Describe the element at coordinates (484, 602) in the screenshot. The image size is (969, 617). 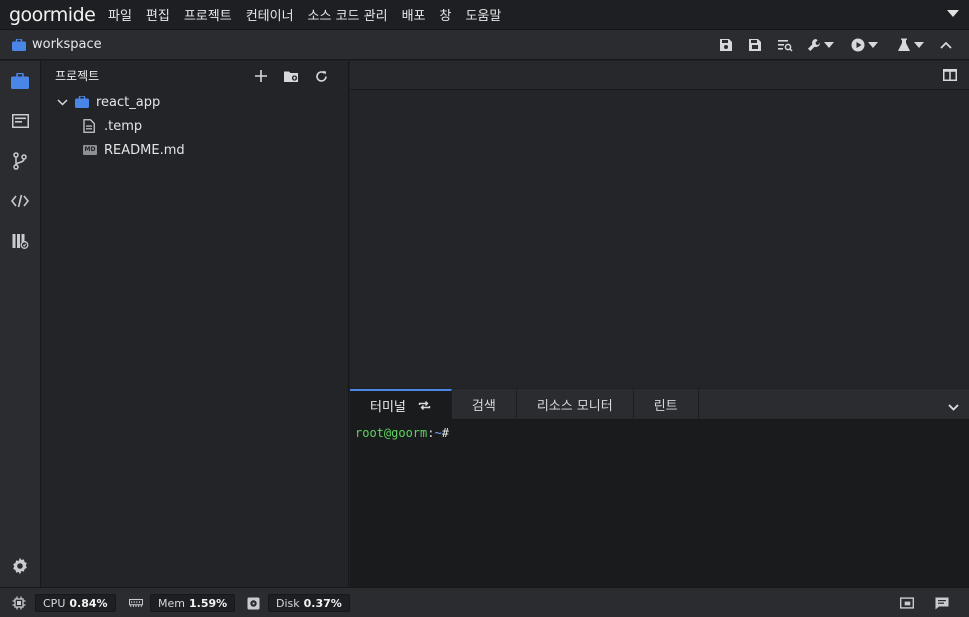
I see `status-bar: CPU 0.84% Mem 1.59% Disk 0.37%` at that location.